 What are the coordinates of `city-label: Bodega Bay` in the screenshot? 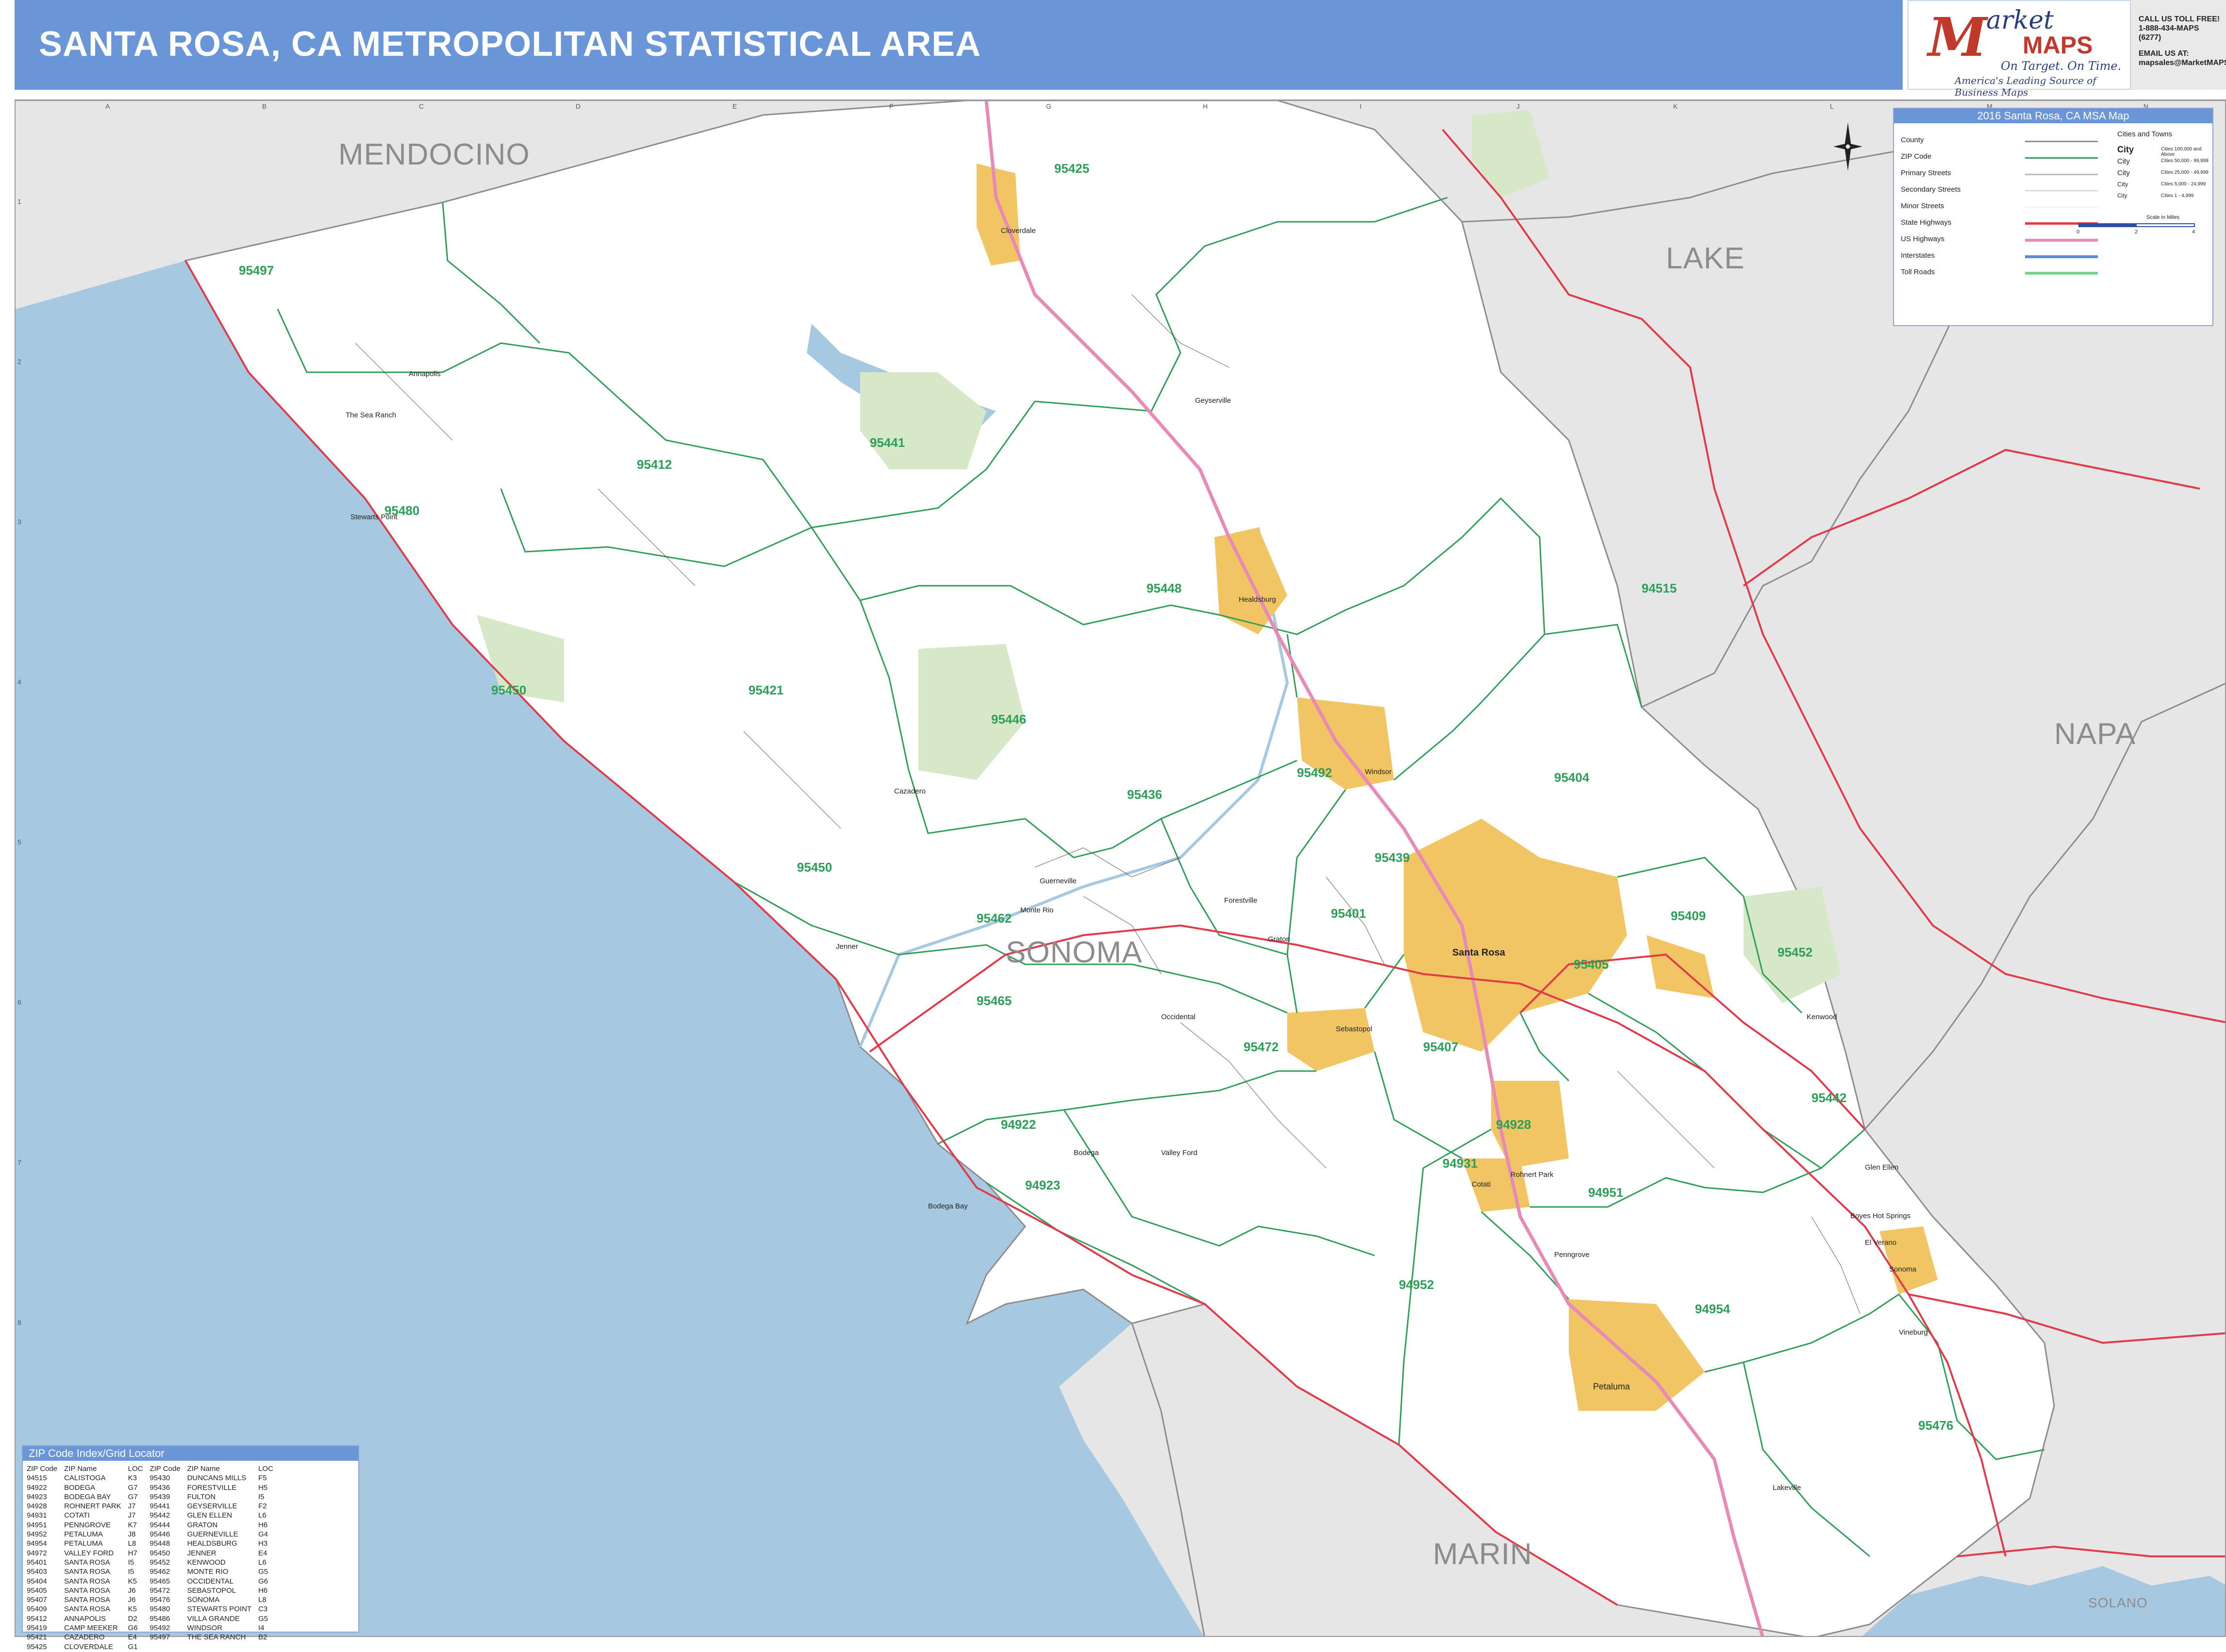 It's located at (948, 1206).